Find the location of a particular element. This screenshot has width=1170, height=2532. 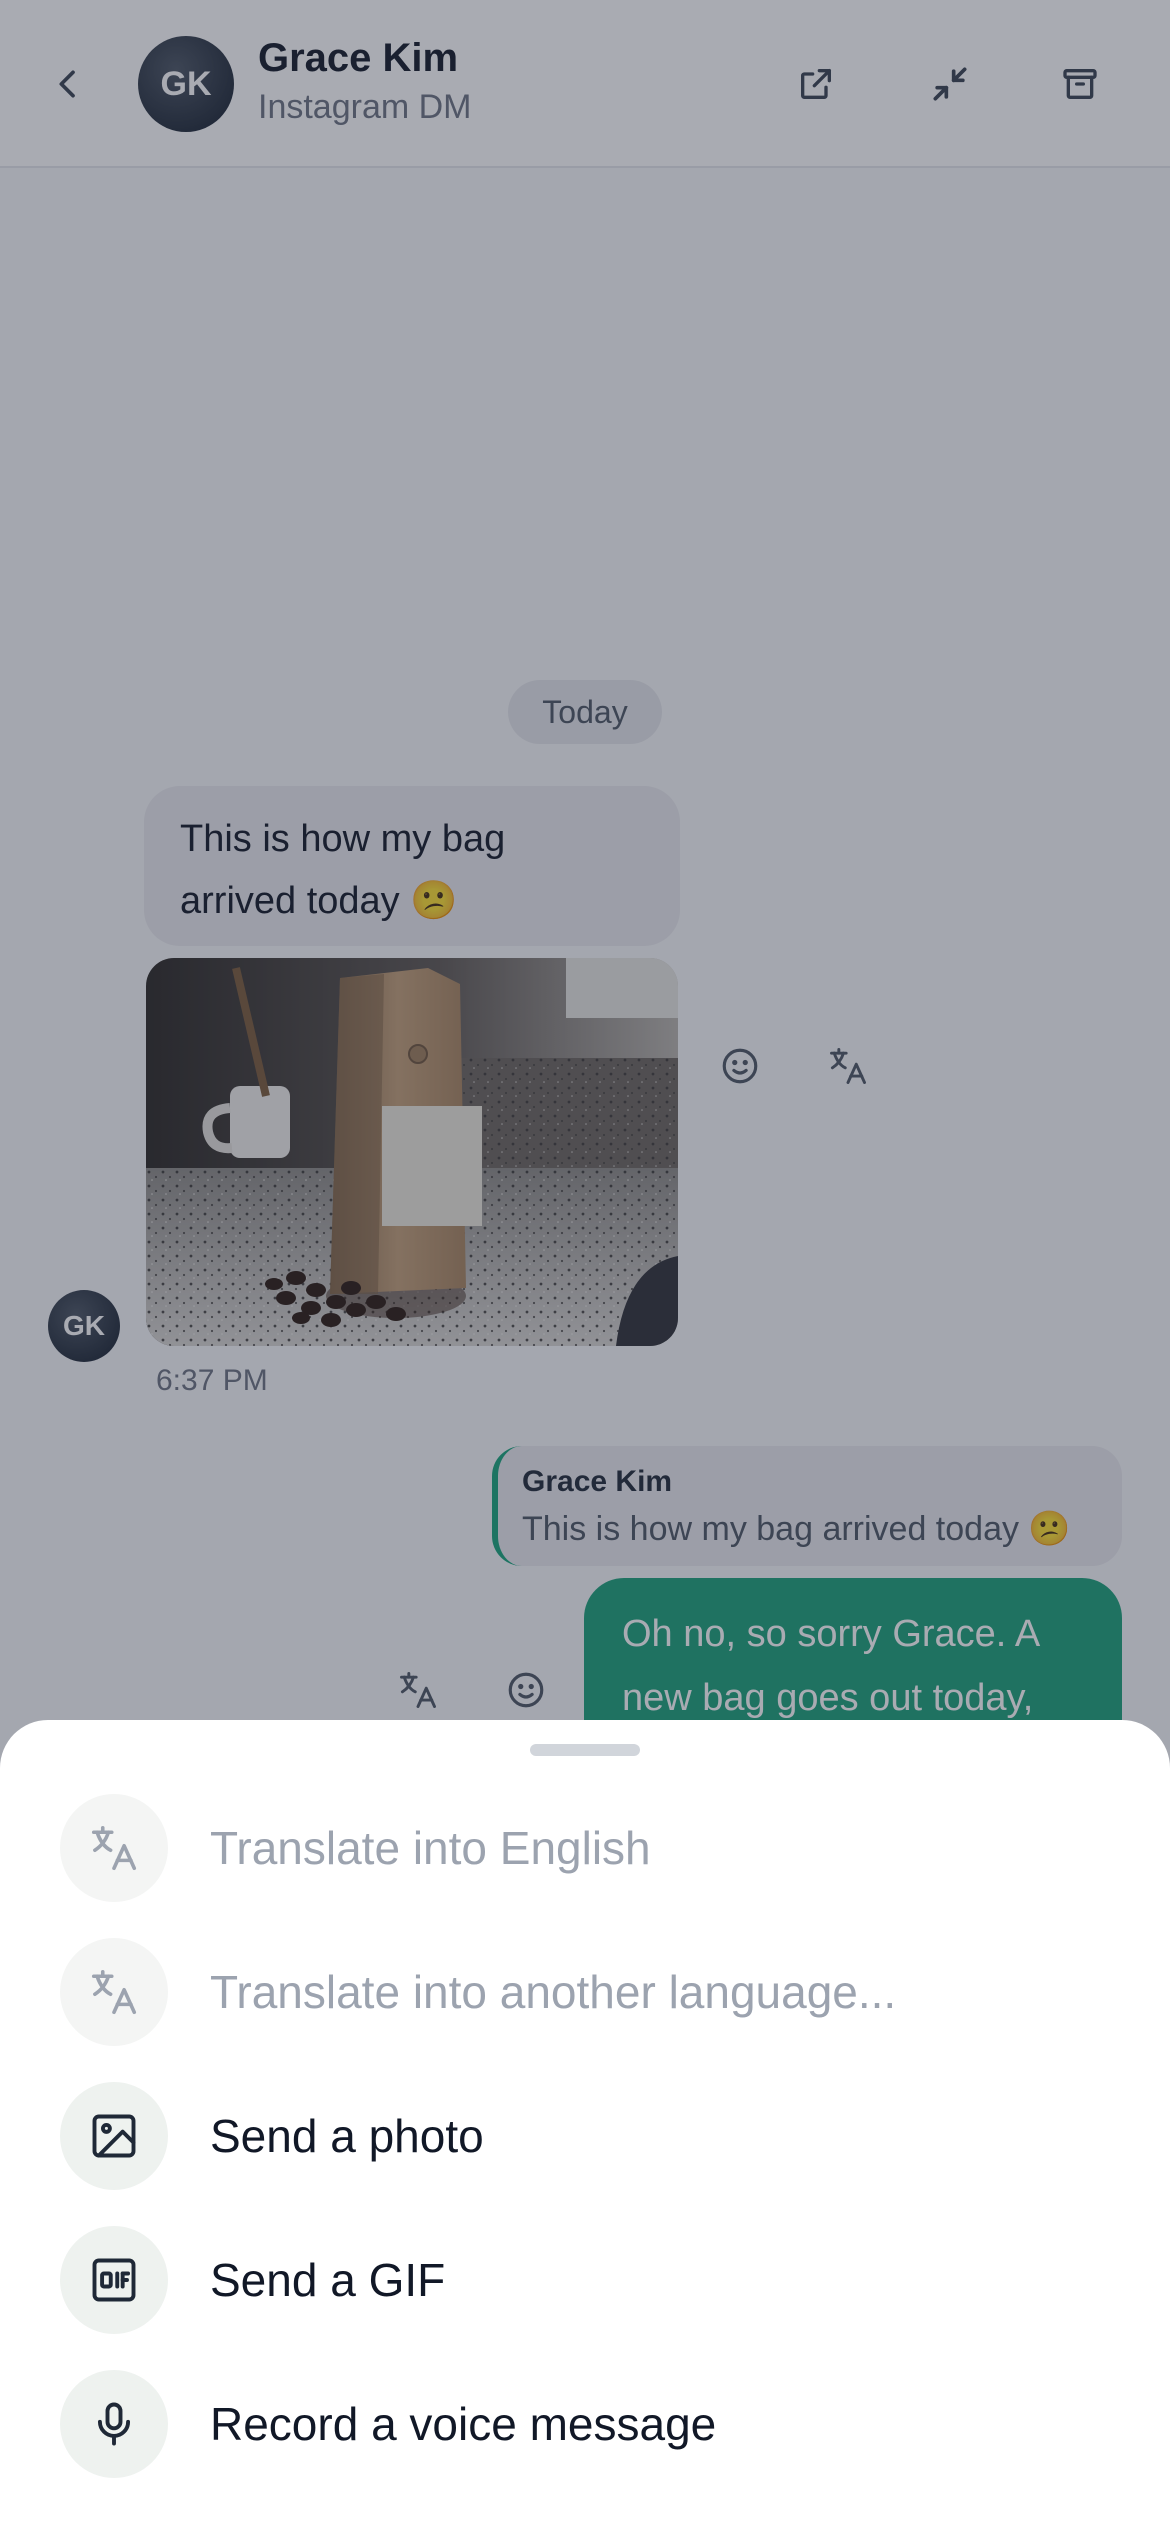

gif-icon is located at coordinates (114, 2280).